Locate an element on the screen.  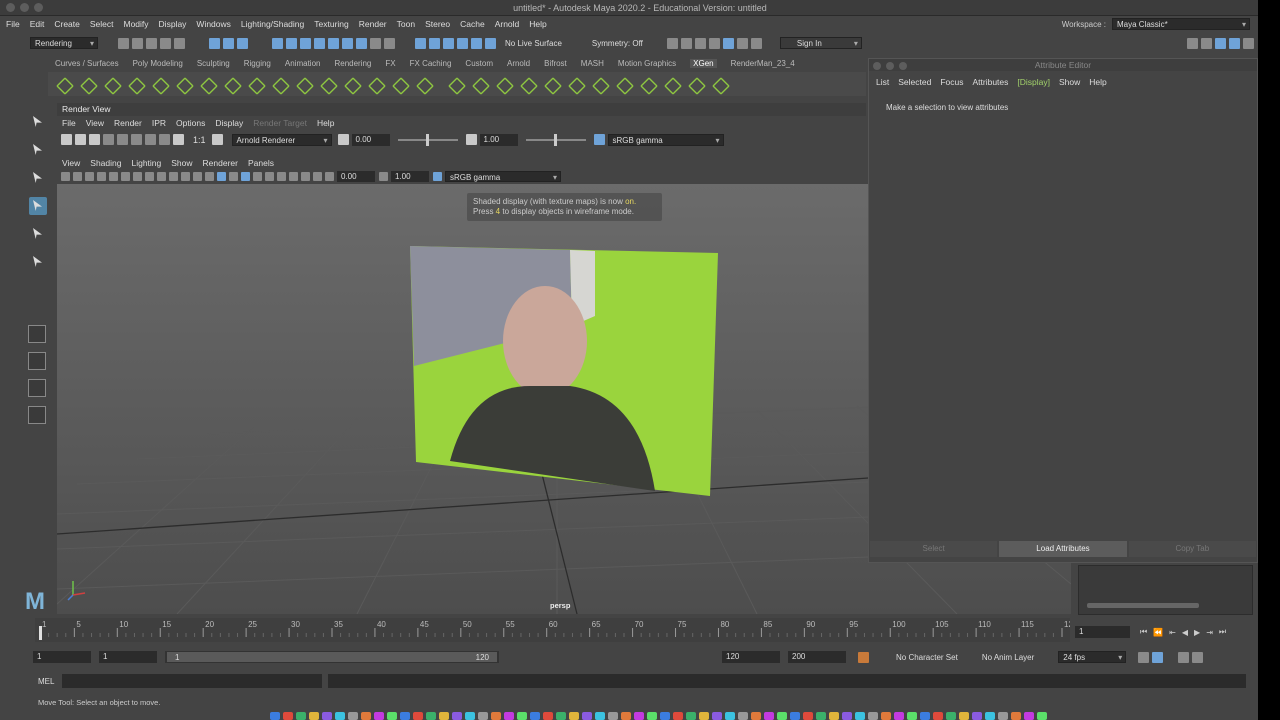
tool-settings-toggle-icon is located at coordinates (1234, 43).